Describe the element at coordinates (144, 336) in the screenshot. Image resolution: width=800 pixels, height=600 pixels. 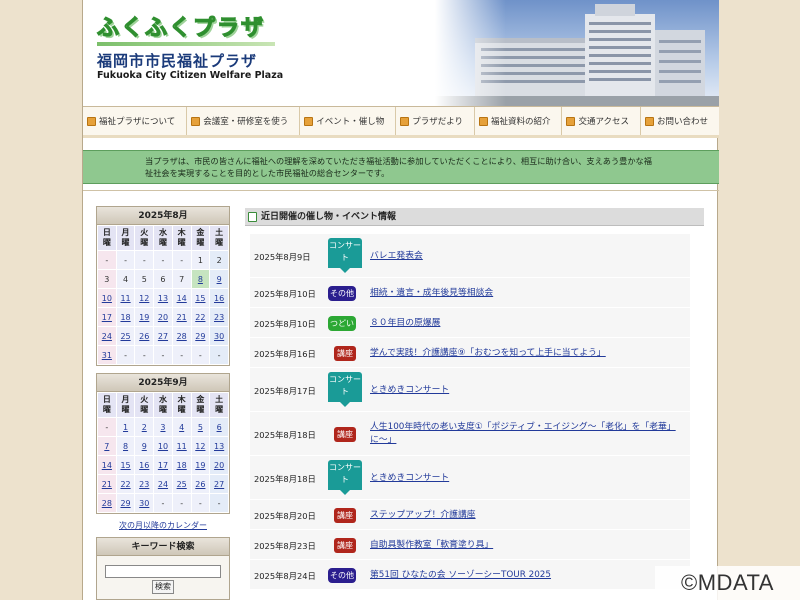
I see `calendar-day-number: 26` at that location.